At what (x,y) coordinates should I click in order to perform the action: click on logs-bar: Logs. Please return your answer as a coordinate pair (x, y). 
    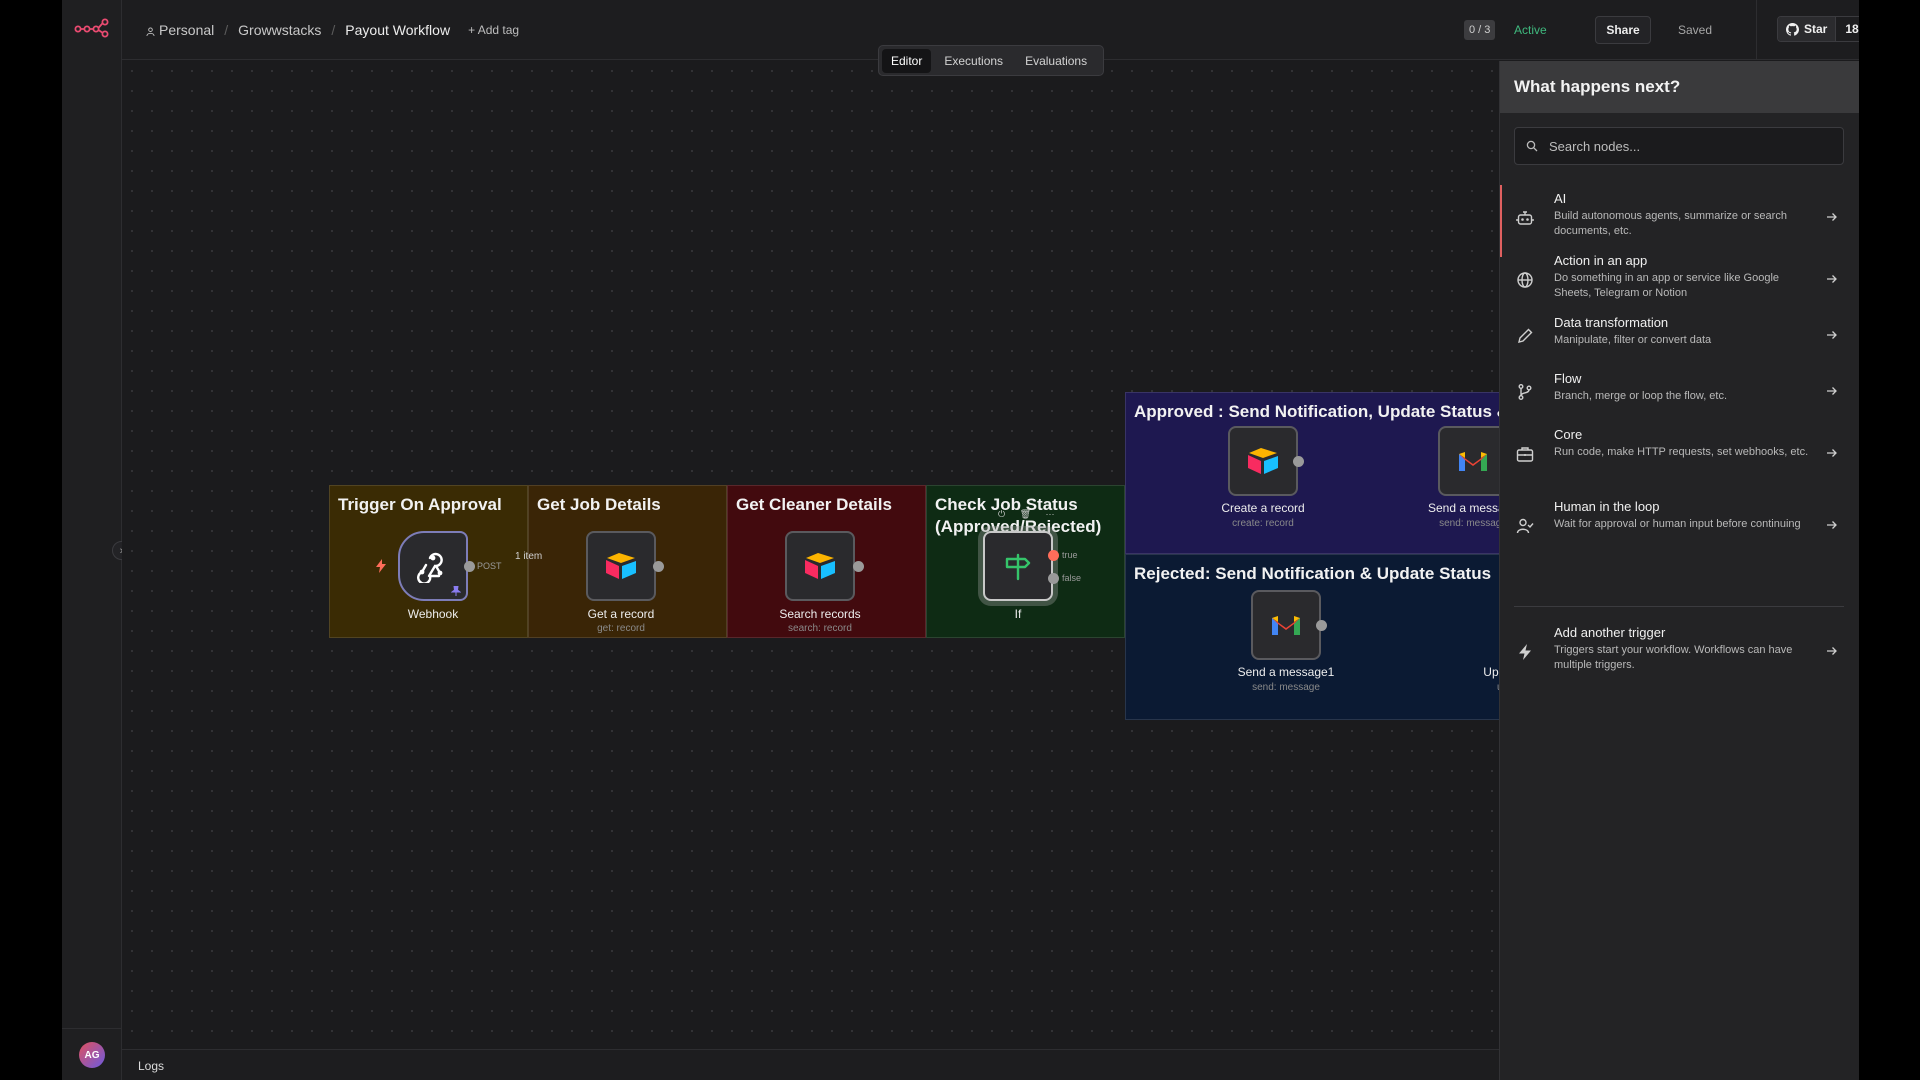
    Looking at the image, I should click on (810, 1064).